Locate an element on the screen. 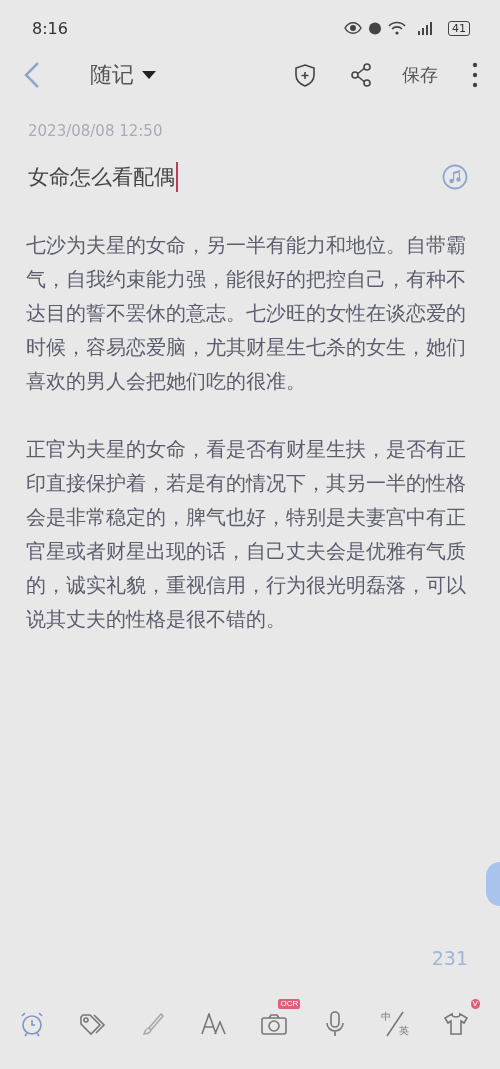 This screenshot has height=1069, width=500. wifi-icon is located at coordinates (397, 28).